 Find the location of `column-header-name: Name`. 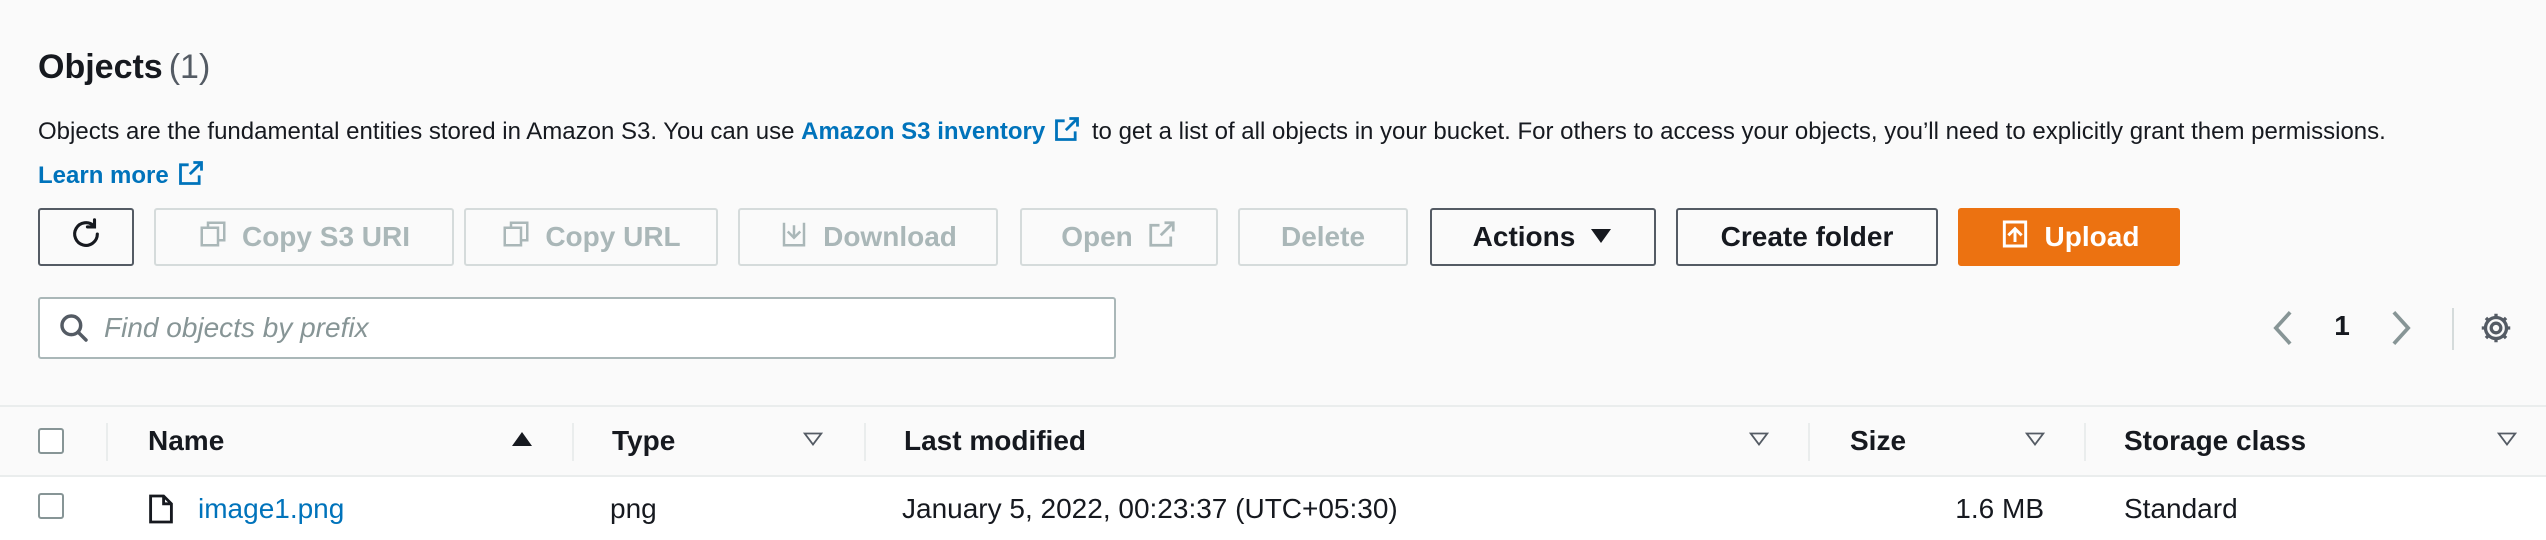

column-header-name: Name is located at coordinates (186, 441).